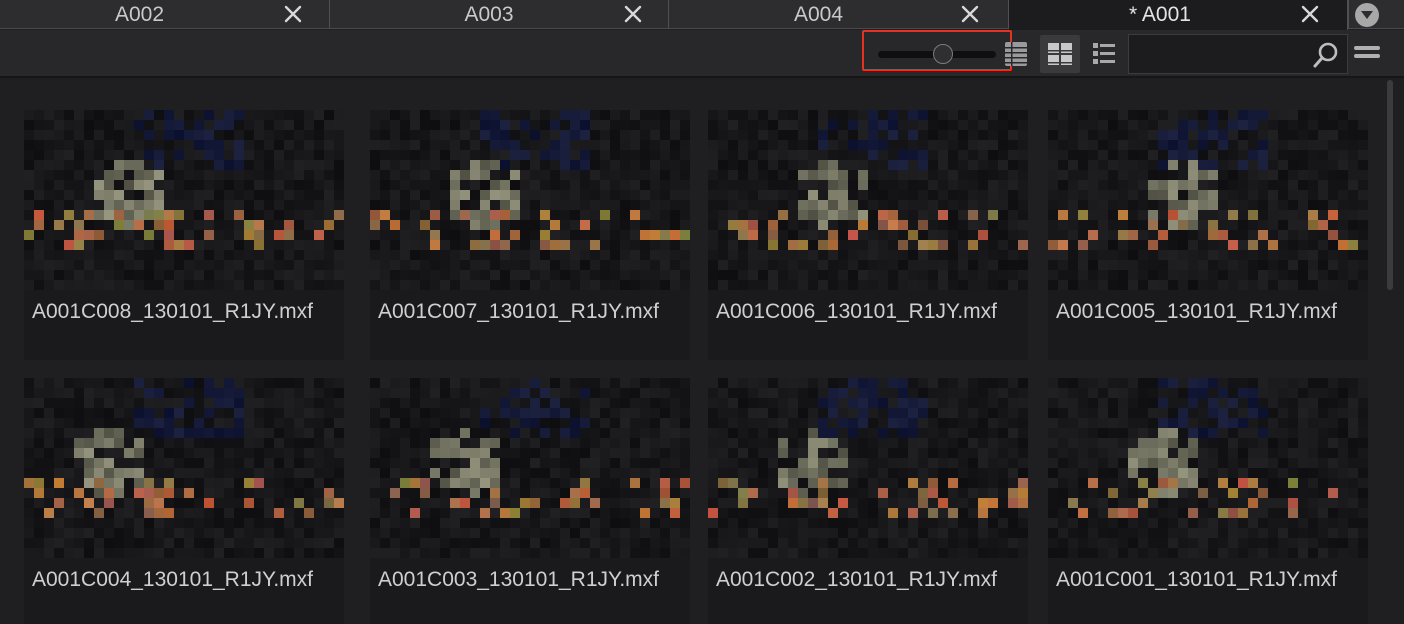  What do you see at coordinates (942, 54) in the screenshot?
I see `slider-handle` at bounding box center [942, 54].